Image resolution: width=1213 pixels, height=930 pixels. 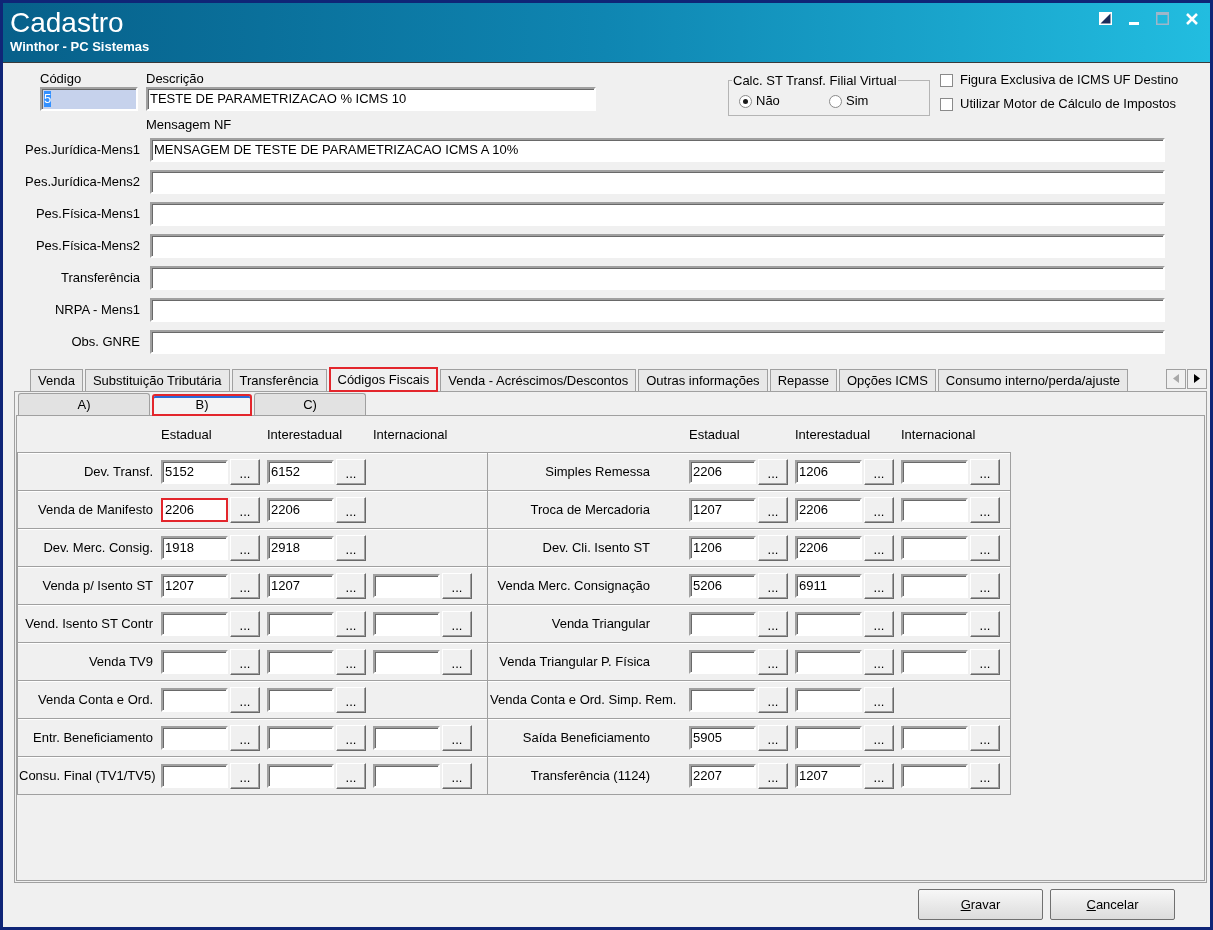 What do you see at coordinates (194, 472) in the screenshot?
I see `text-field: 5152` at bounding box center [194, 472].